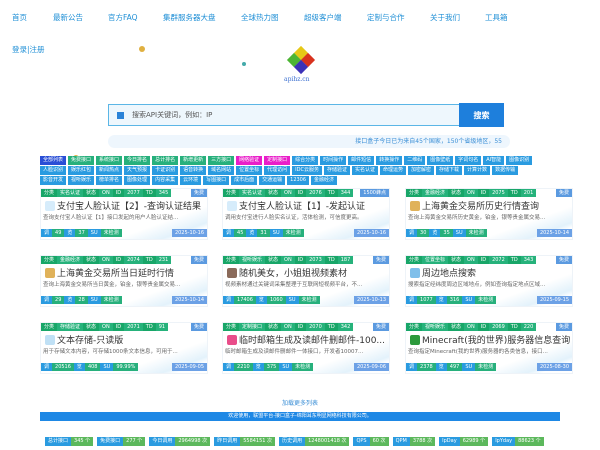  Describe the element at coordinates (494, 160) in the screenshot. I see `category-tag: AI智能` at that location.